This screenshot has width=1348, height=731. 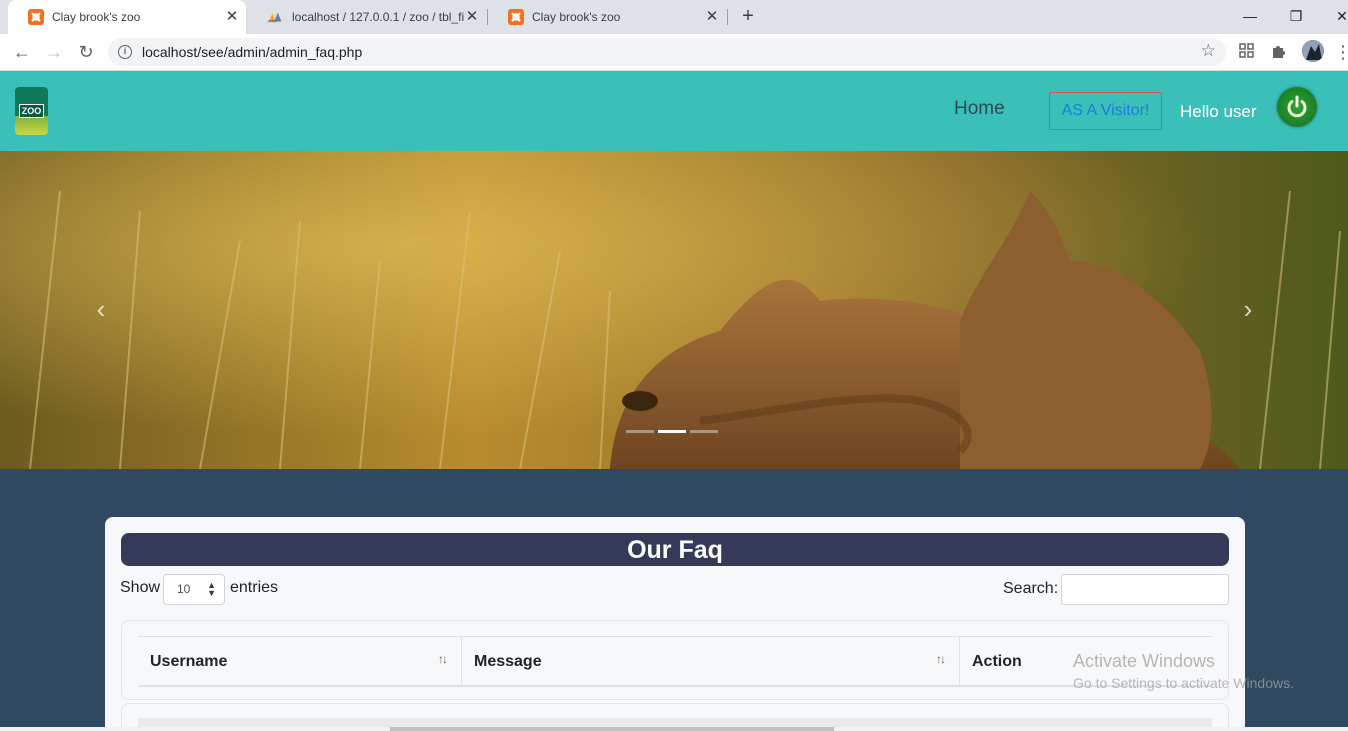 I want to click on carousel-next-icon: ›, so click(x=1248, y=309).